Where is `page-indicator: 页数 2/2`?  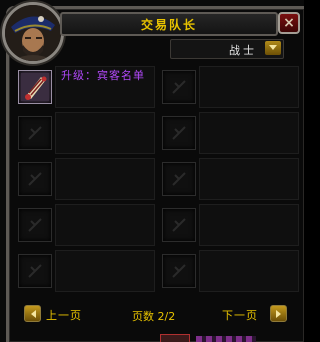
page-indicator: 页数 2/2 is located at coordinates (154, 316).